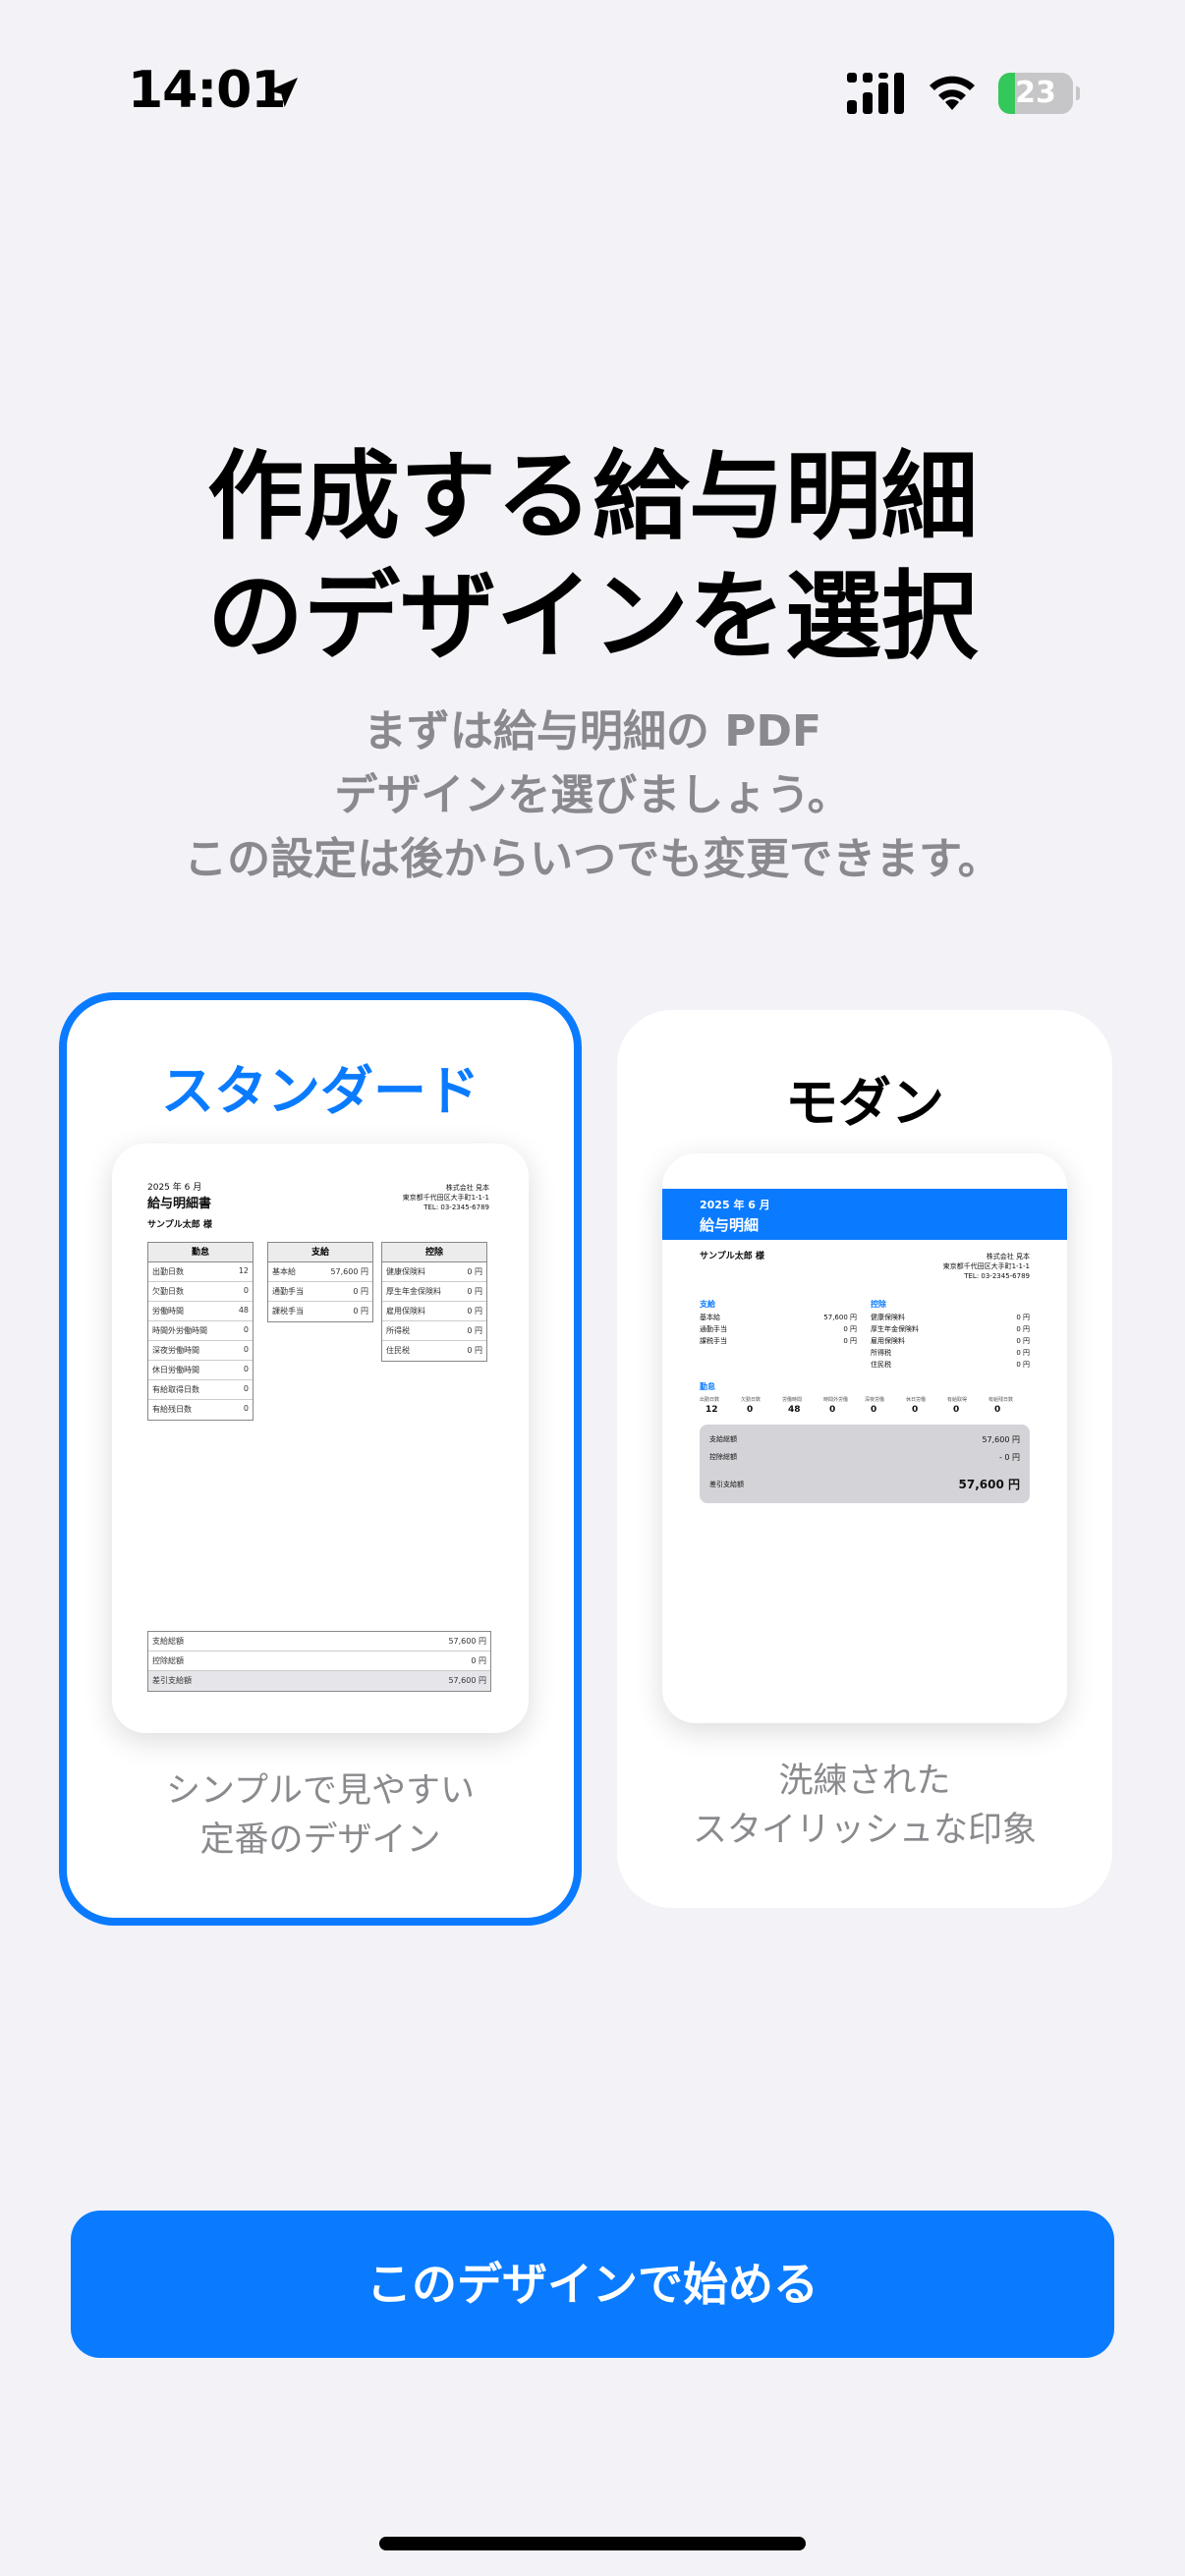 The height and width of the screenshot is (2576, 1185). I want to click on battery-level: 23, so click(1035, 93).